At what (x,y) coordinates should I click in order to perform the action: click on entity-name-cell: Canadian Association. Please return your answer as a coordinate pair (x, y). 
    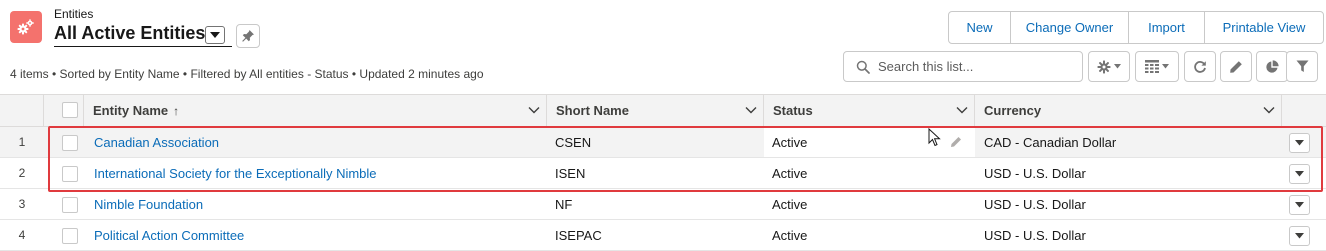
    Looking at the image, I should click on (156, 142).